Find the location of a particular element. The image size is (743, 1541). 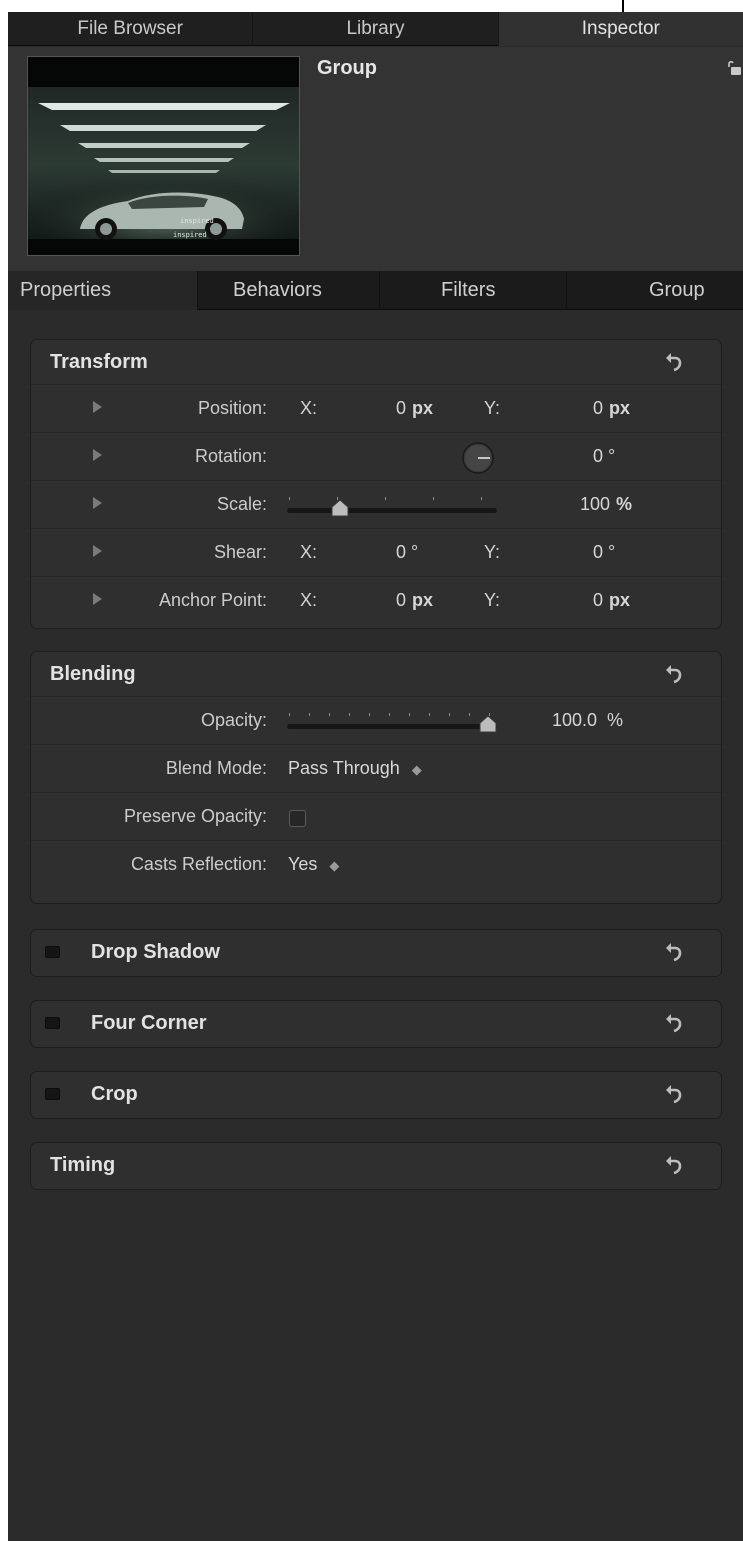

blending-header: Blending is located at coordinates (376, 674).